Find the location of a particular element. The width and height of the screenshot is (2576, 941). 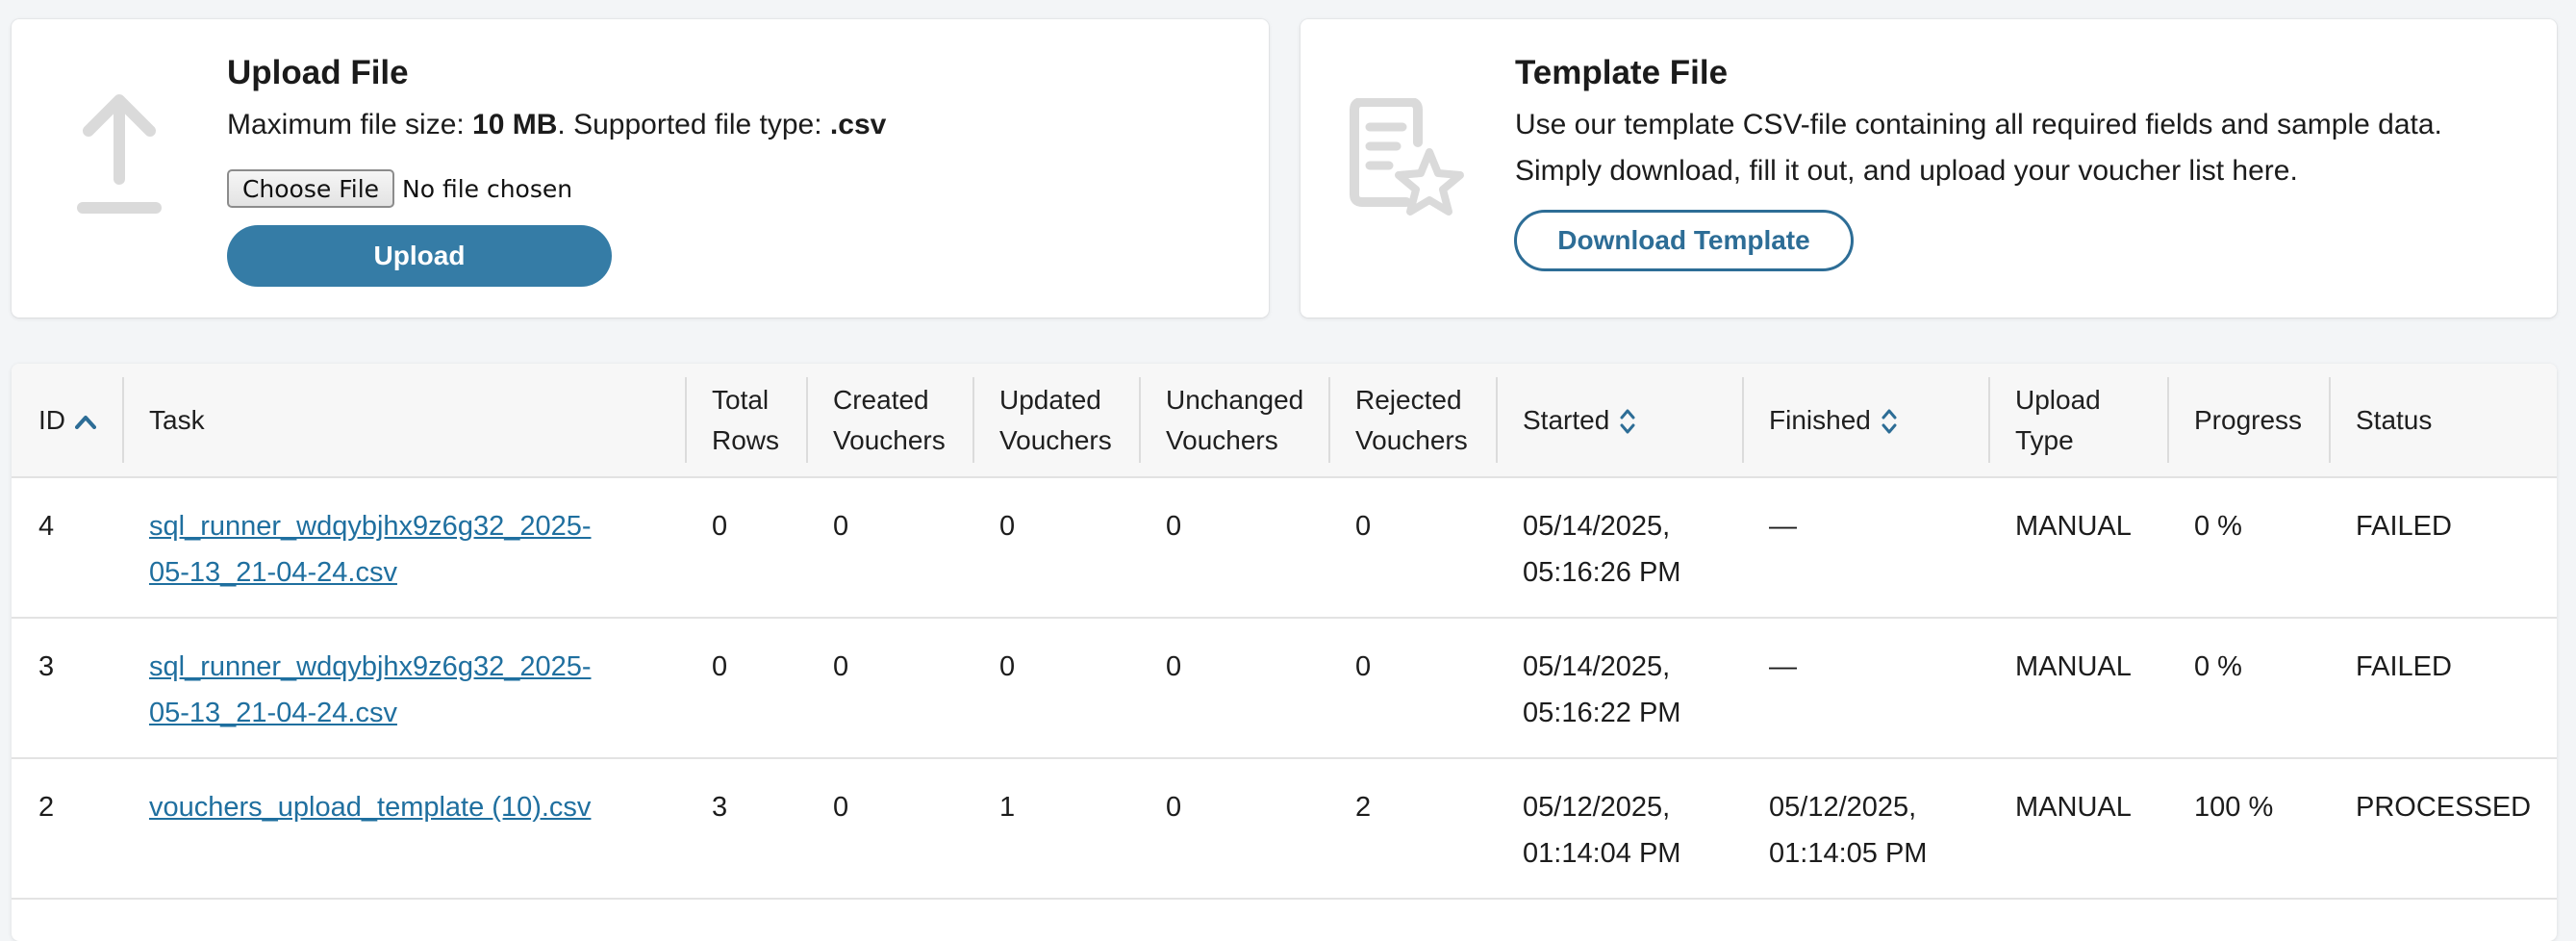

cell-total-rows: 3 is located at coordinates (746, 829).